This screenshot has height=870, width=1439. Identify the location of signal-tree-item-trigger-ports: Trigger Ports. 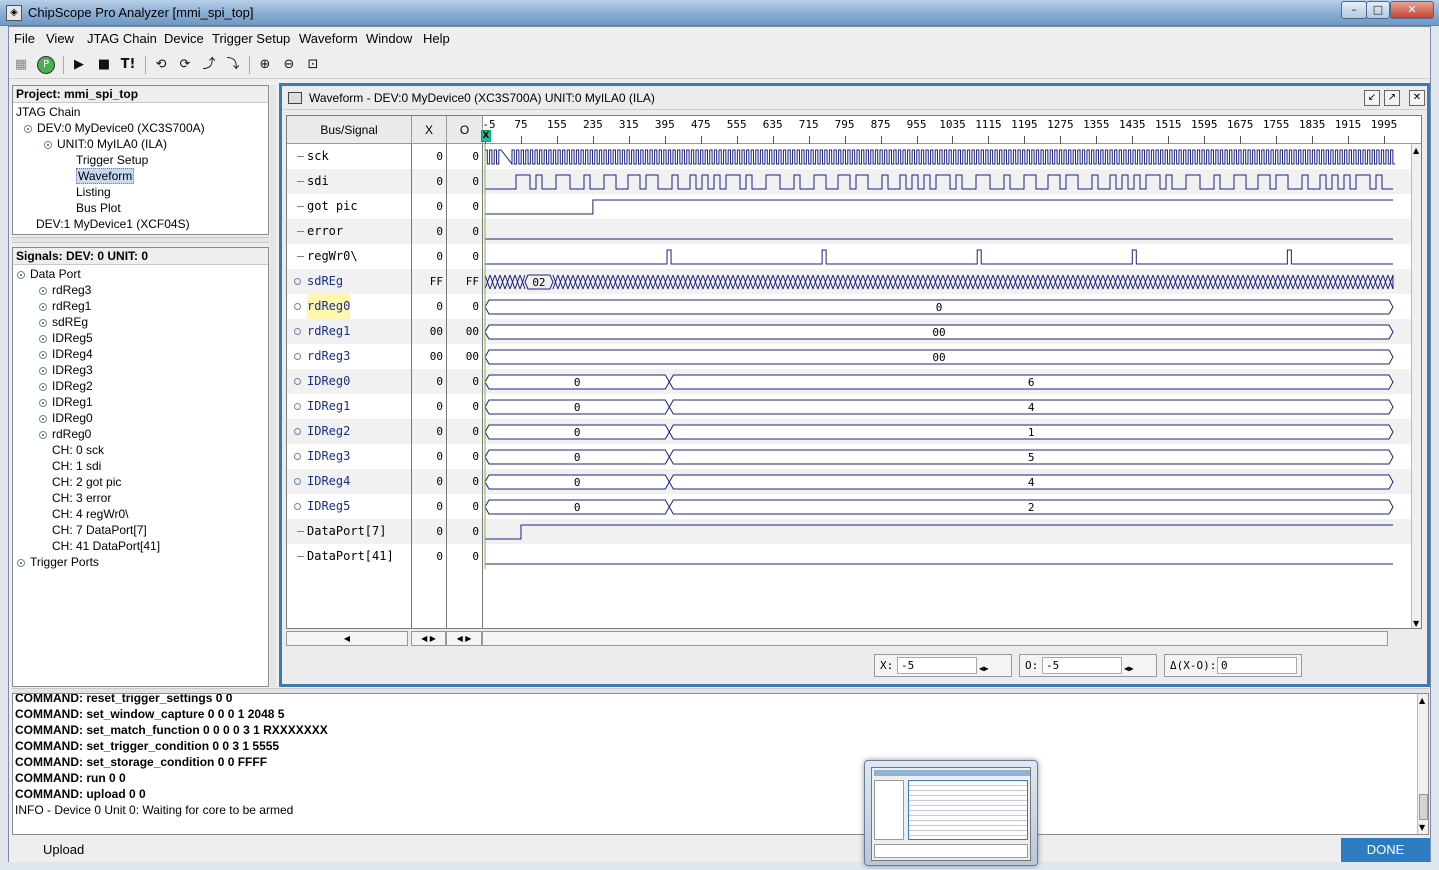
(58, 562).